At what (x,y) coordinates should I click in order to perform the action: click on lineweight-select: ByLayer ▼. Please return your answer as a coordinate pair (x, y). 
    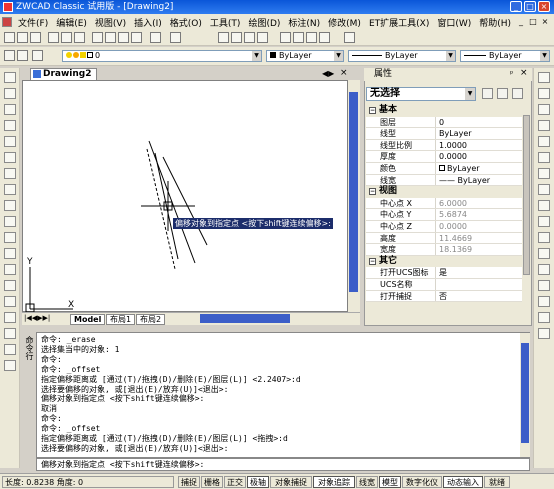
    Looking at the image, I should click on (505, 56).